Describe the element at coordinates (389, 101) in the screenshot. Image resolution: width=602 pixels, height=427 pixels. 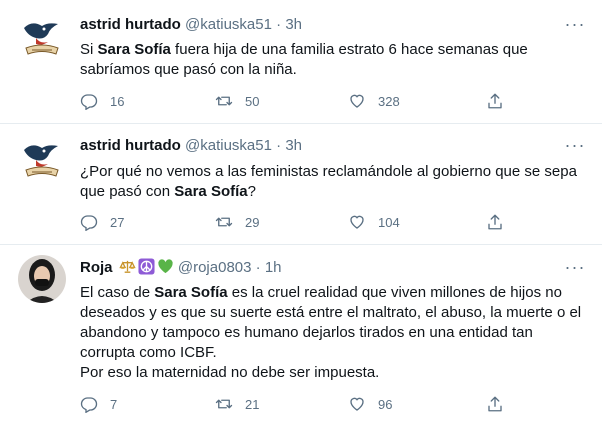
I see `like-count: 328` at that location.